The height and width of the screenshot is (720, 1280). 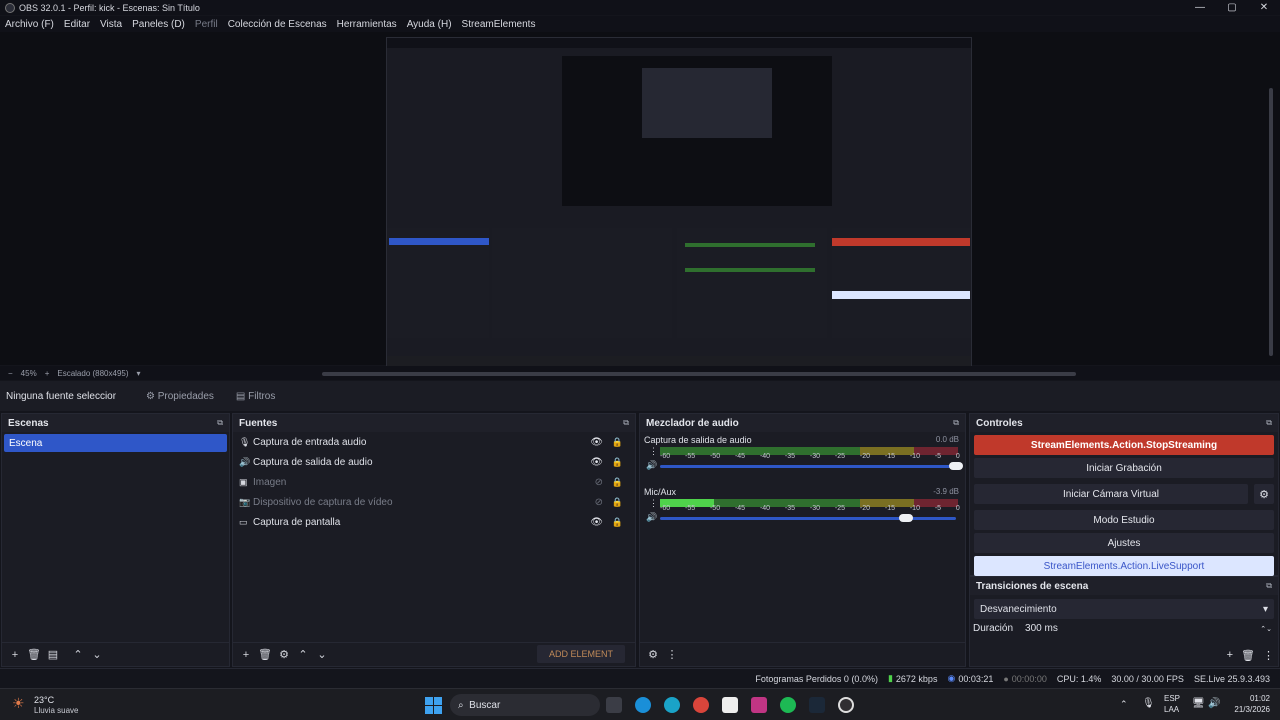 What do you see at coordinates (1271, 222) in the screenshot?
I see `preview-vertical-scrollbar` at bounding box center [1271, 222].